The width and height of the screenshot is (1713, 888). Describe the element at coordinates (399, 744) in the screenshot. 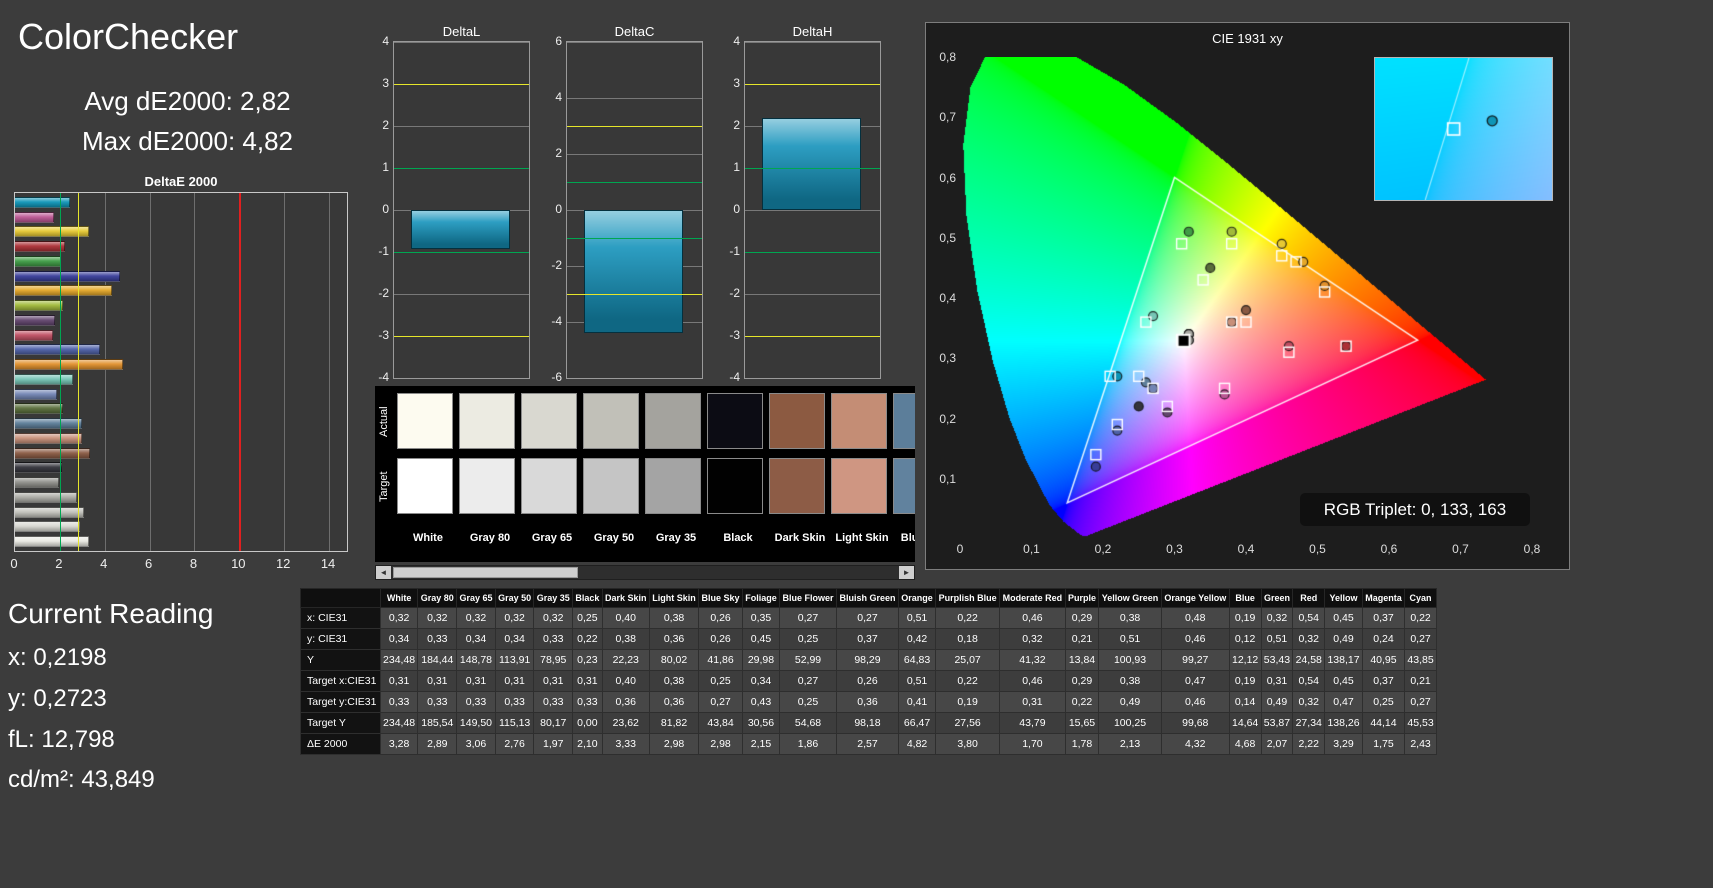

I see `value-cell: 3,28` at that location.